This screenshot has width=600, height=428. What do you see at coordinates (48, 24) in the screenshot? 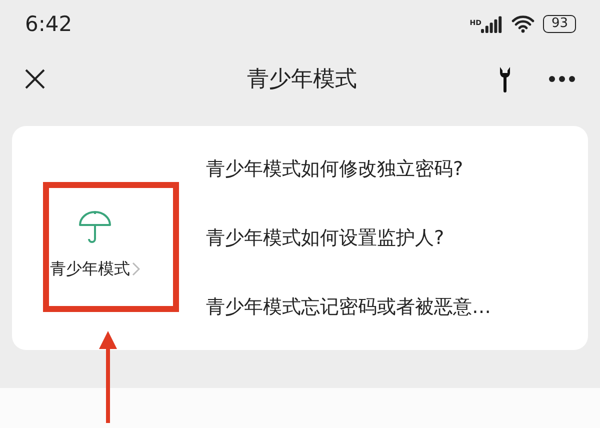
I see `status-time: 6:42` at bounding box center [48, 24].